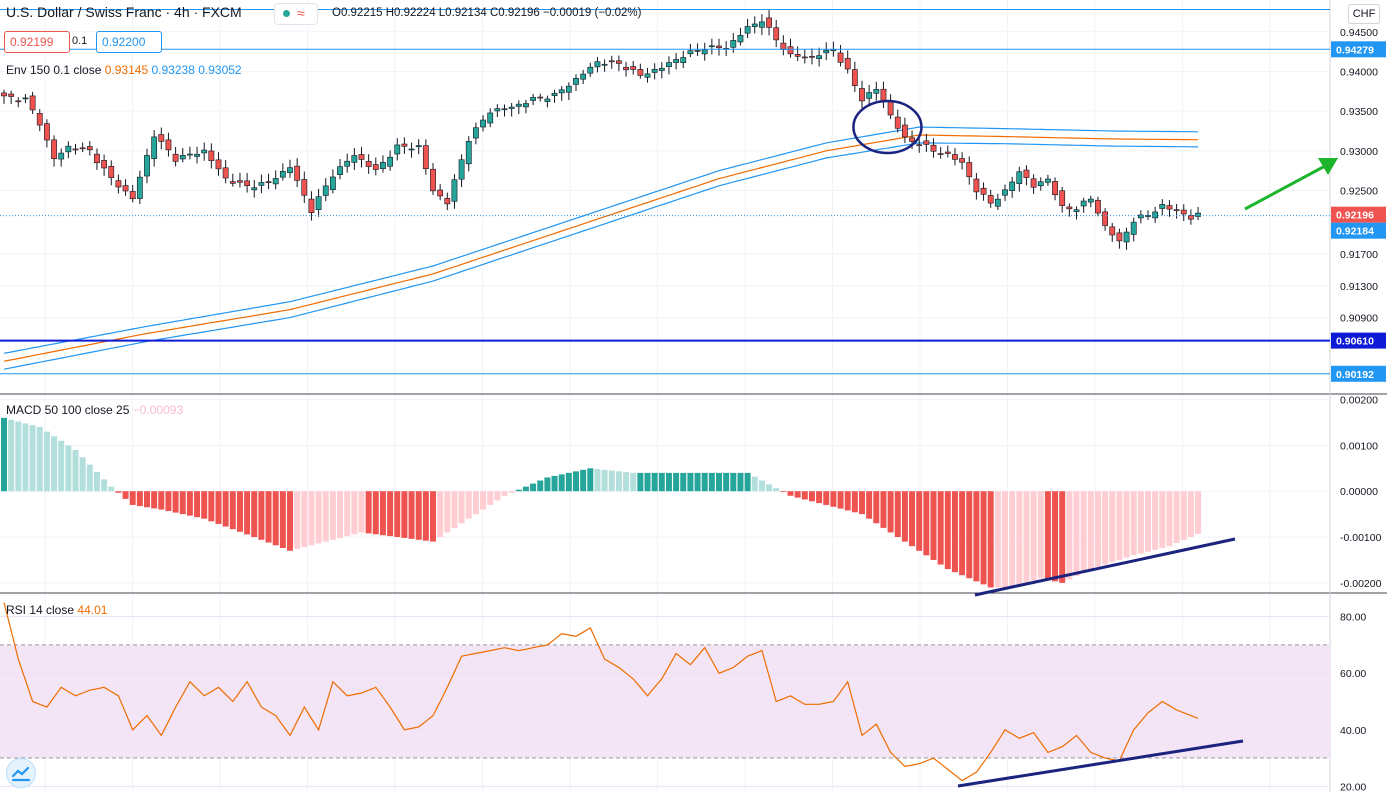 The image size is (1387, 792). I want to click on symbol-title: U.S. Dollar / Swiss Franc · 4h · FXCM, so click(124, 12).